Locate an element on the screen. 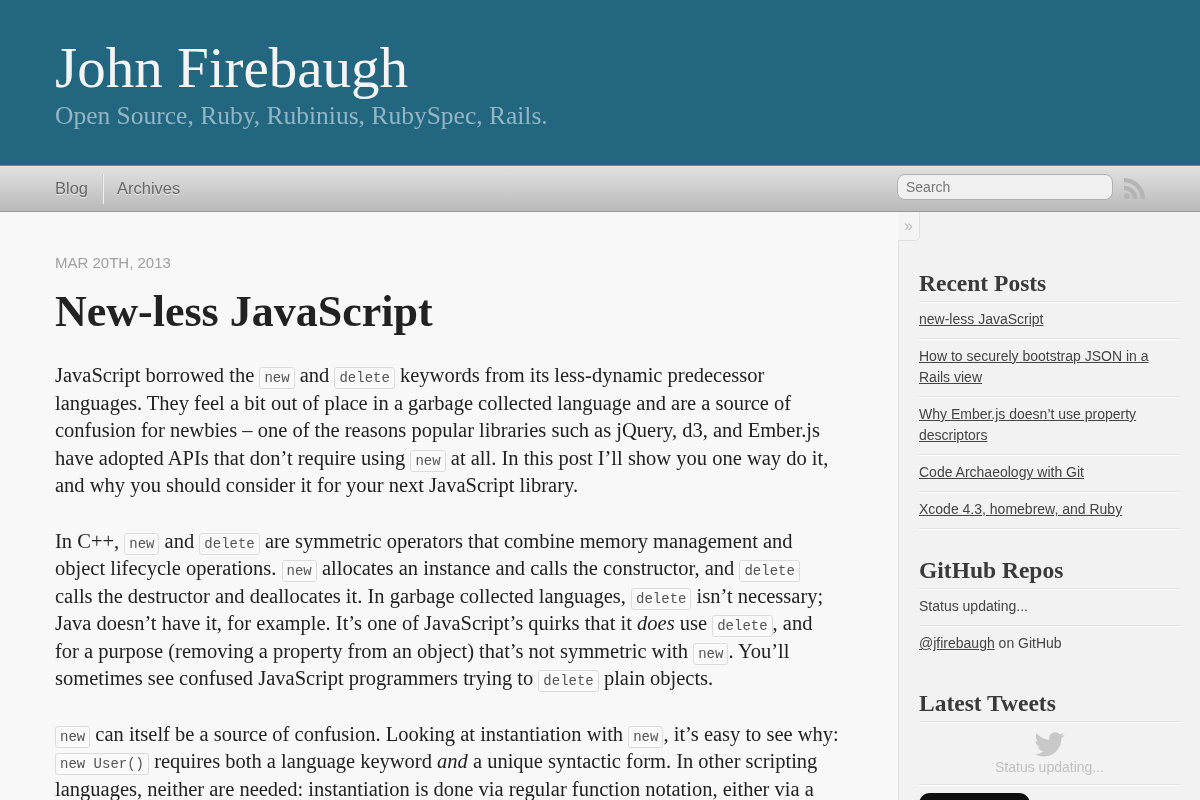  profile-link: @jfirebaugh is located at coordinates (957, 643).